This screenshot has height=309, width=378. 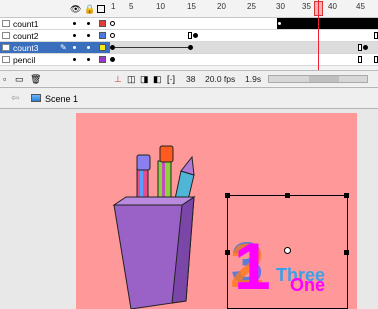 I want to click on layer-count1: count1, so click(x=55, y=24).